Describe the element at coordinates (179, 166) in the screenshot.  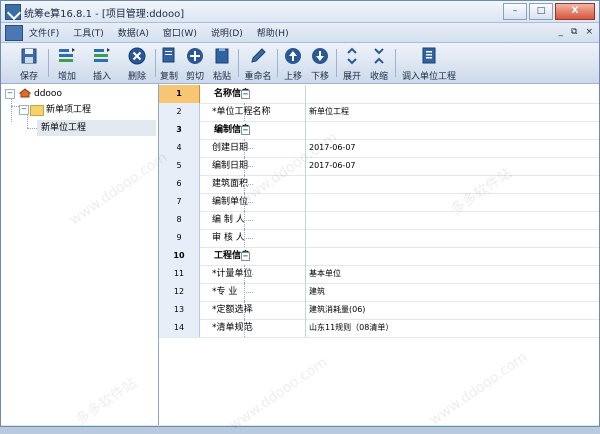
I see `row-number: 5` at that location.